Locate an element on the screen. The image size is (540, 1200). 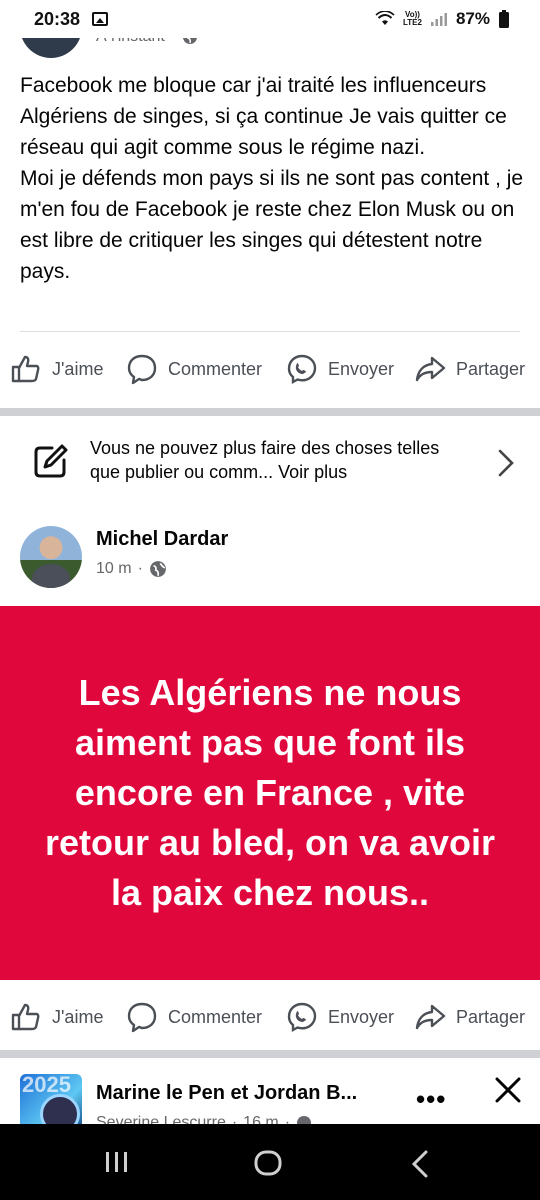
system-nav-bar is located at coordinates (270, 1162).